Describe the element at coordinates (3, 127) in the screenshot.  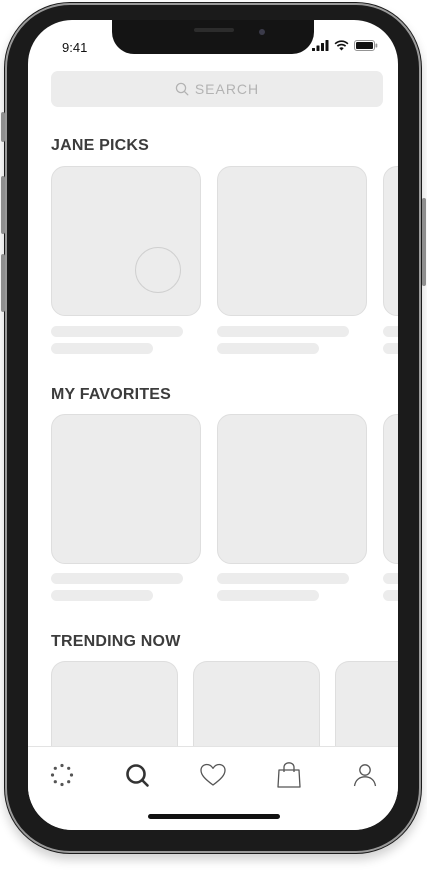
I see `side-button-mute` at that location.